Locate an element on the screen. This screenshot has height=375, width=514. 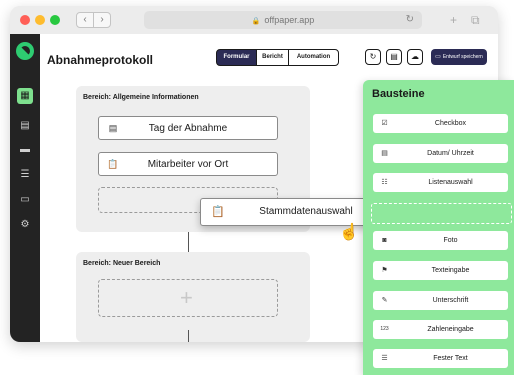
dragging-label: Stammdatenauswahl is located at coordinates (306, 211).